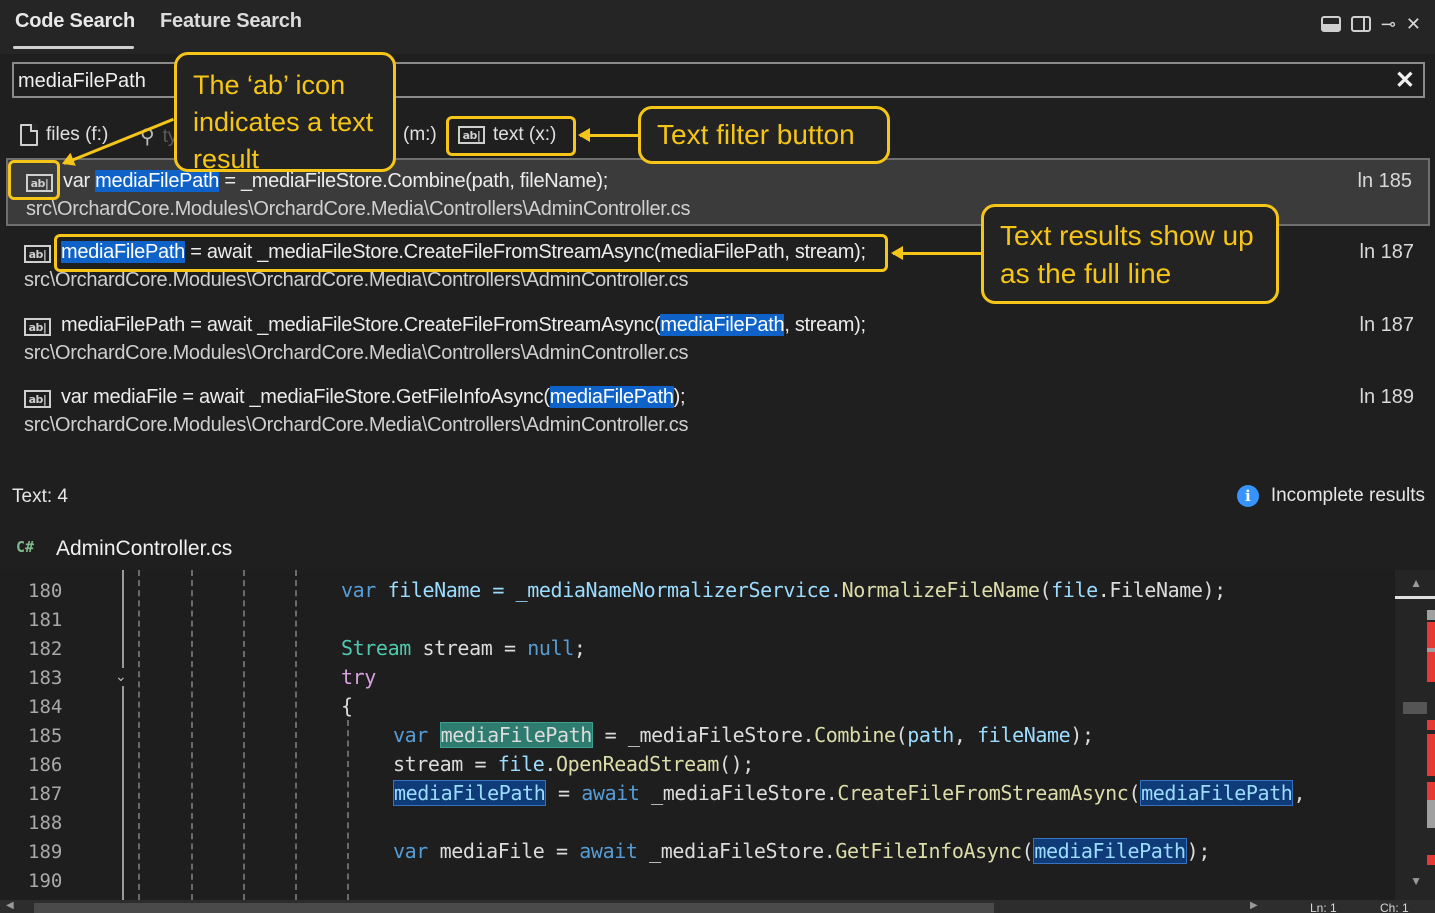  What do you see at coordinates (34, 180) in the screenshot?
I see `annotation-highlight-ab-icon` at bounding box center [34, 180].